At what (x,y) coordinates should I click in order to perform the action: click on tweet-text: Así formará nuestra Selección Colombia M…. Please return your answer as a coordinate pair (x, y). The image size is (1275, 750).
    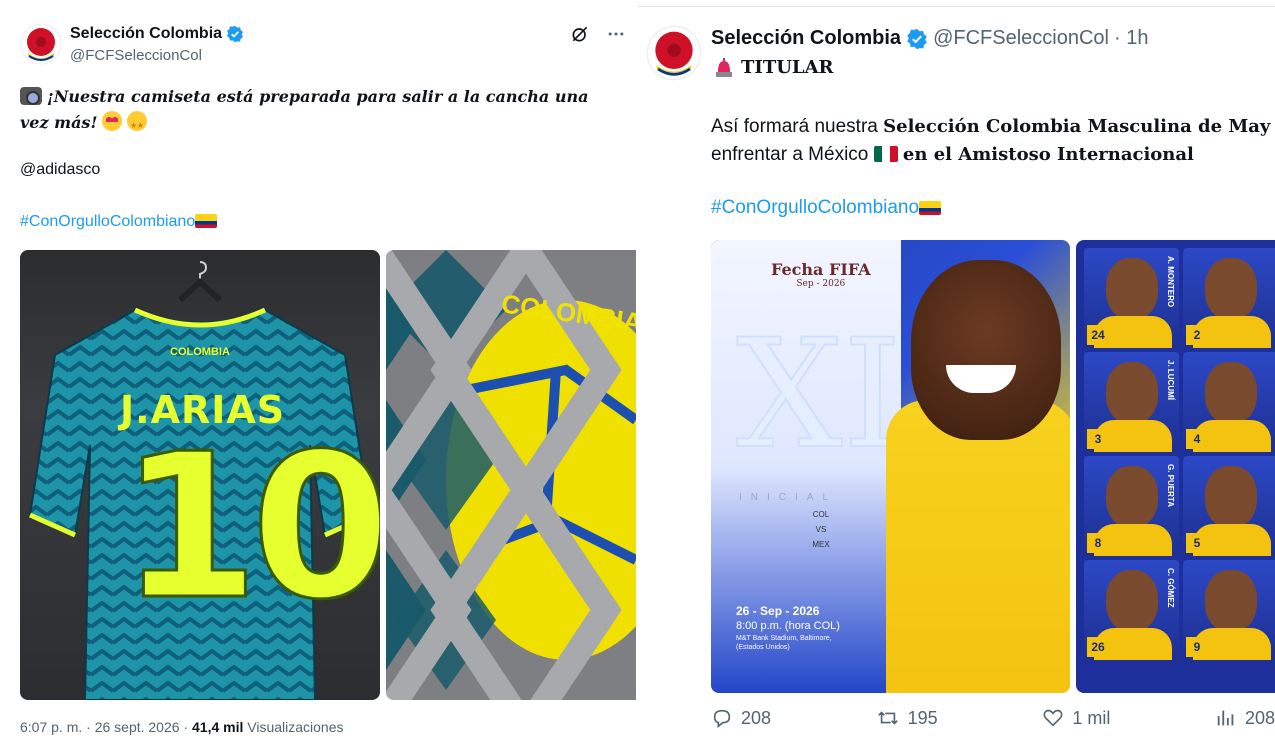
    Looking at the image, I should click on (993, 141).